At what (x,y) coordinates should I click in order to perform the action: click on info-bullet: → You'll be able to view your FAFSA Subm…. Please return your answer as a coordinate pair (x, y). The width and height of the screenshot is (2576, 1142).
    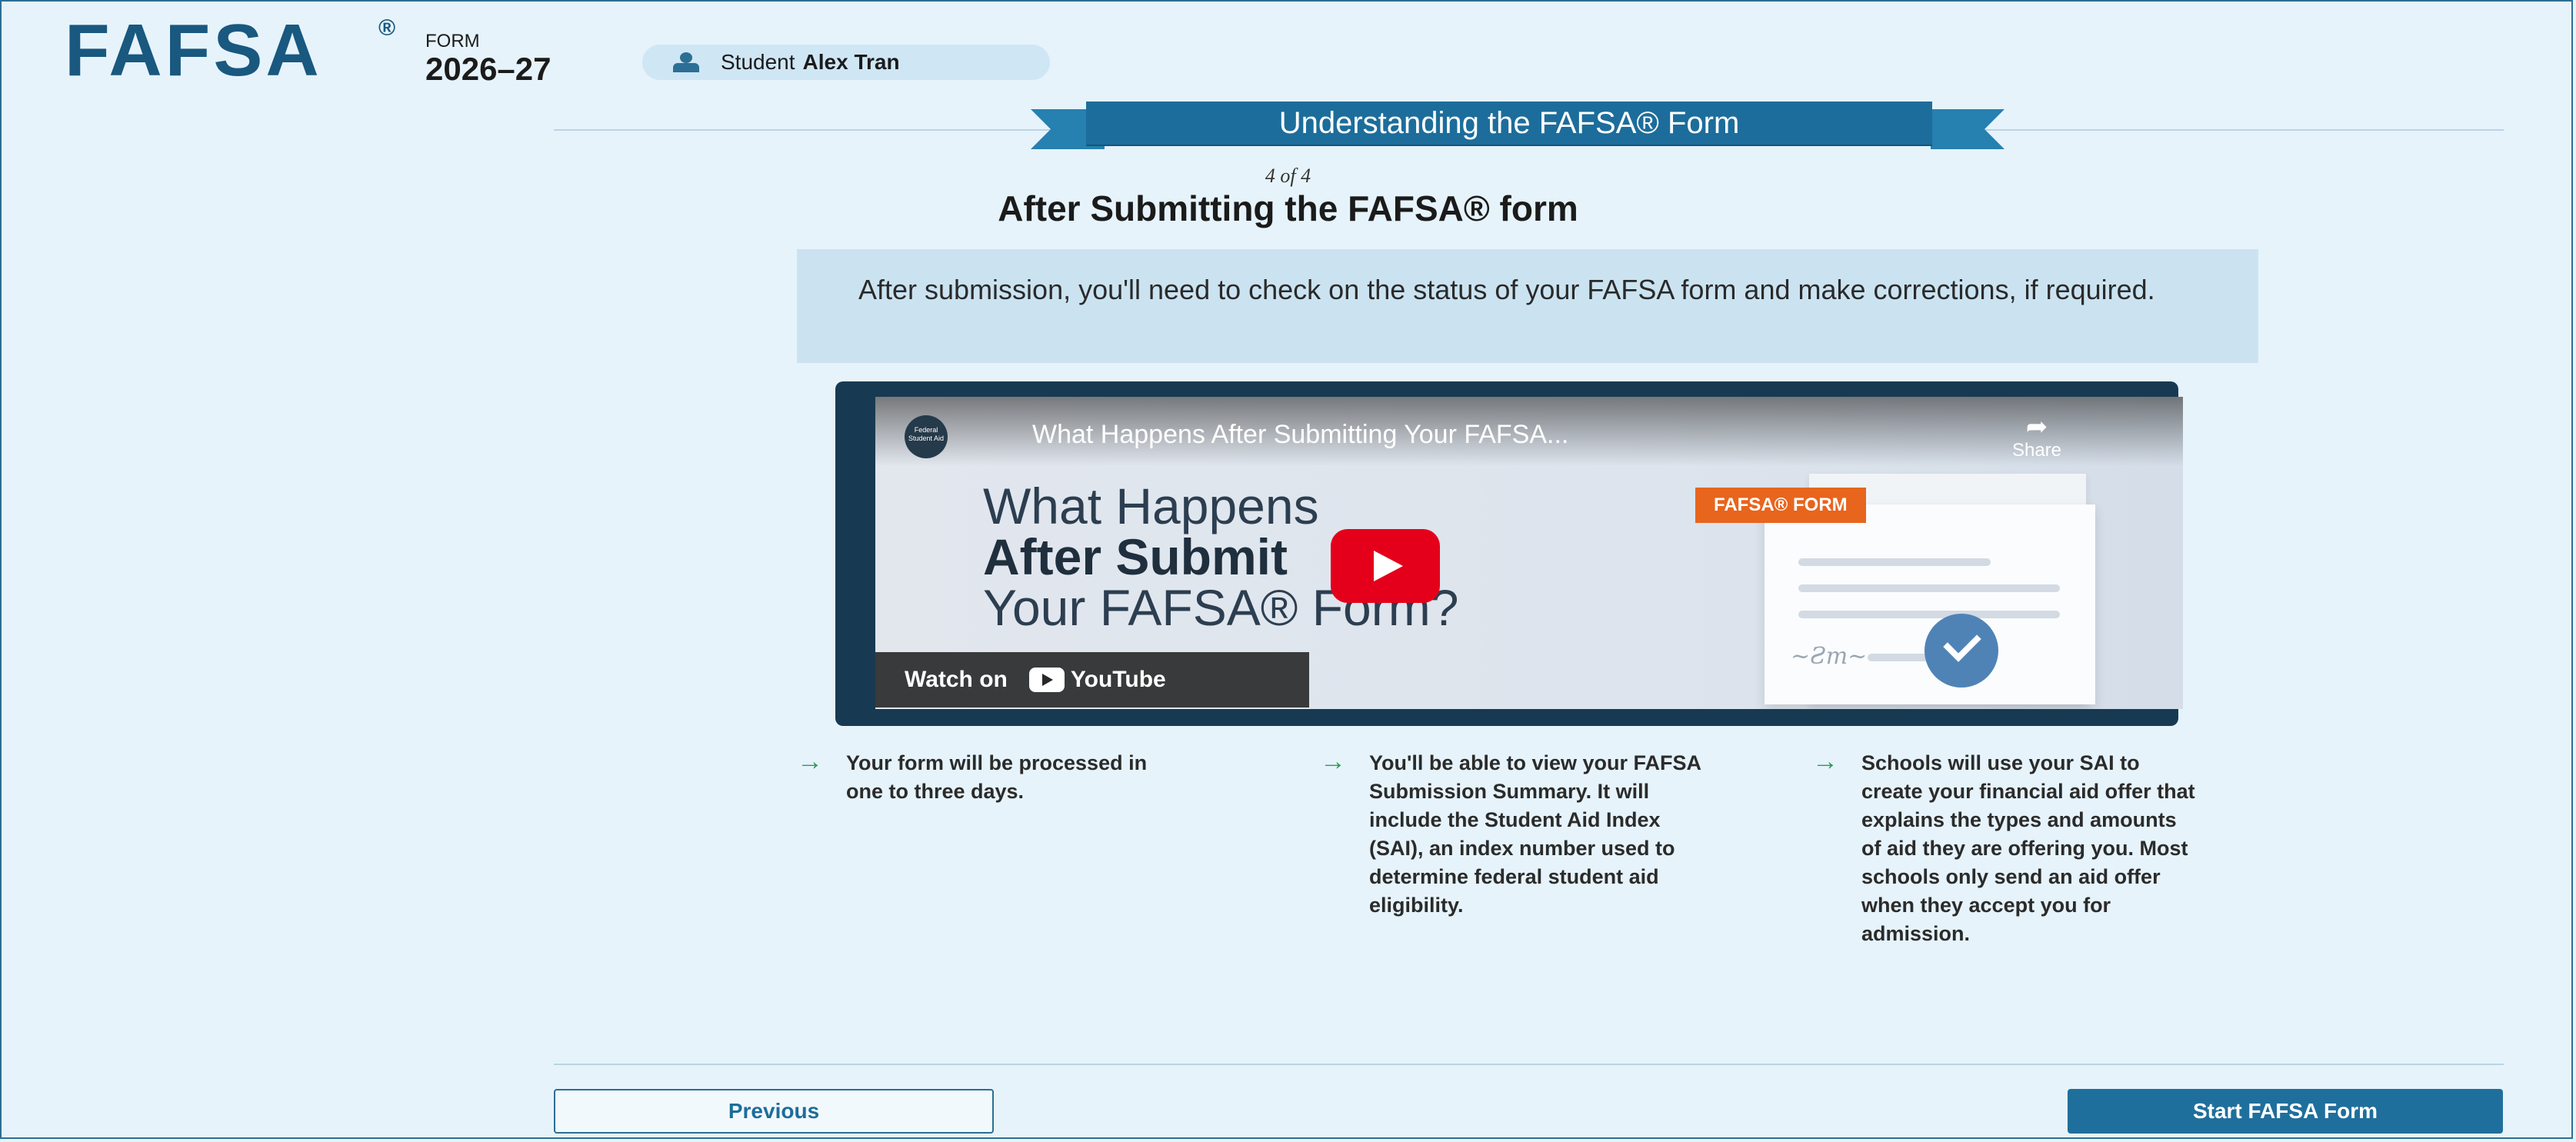
    Looking at the image, I should click on (1514, 833).